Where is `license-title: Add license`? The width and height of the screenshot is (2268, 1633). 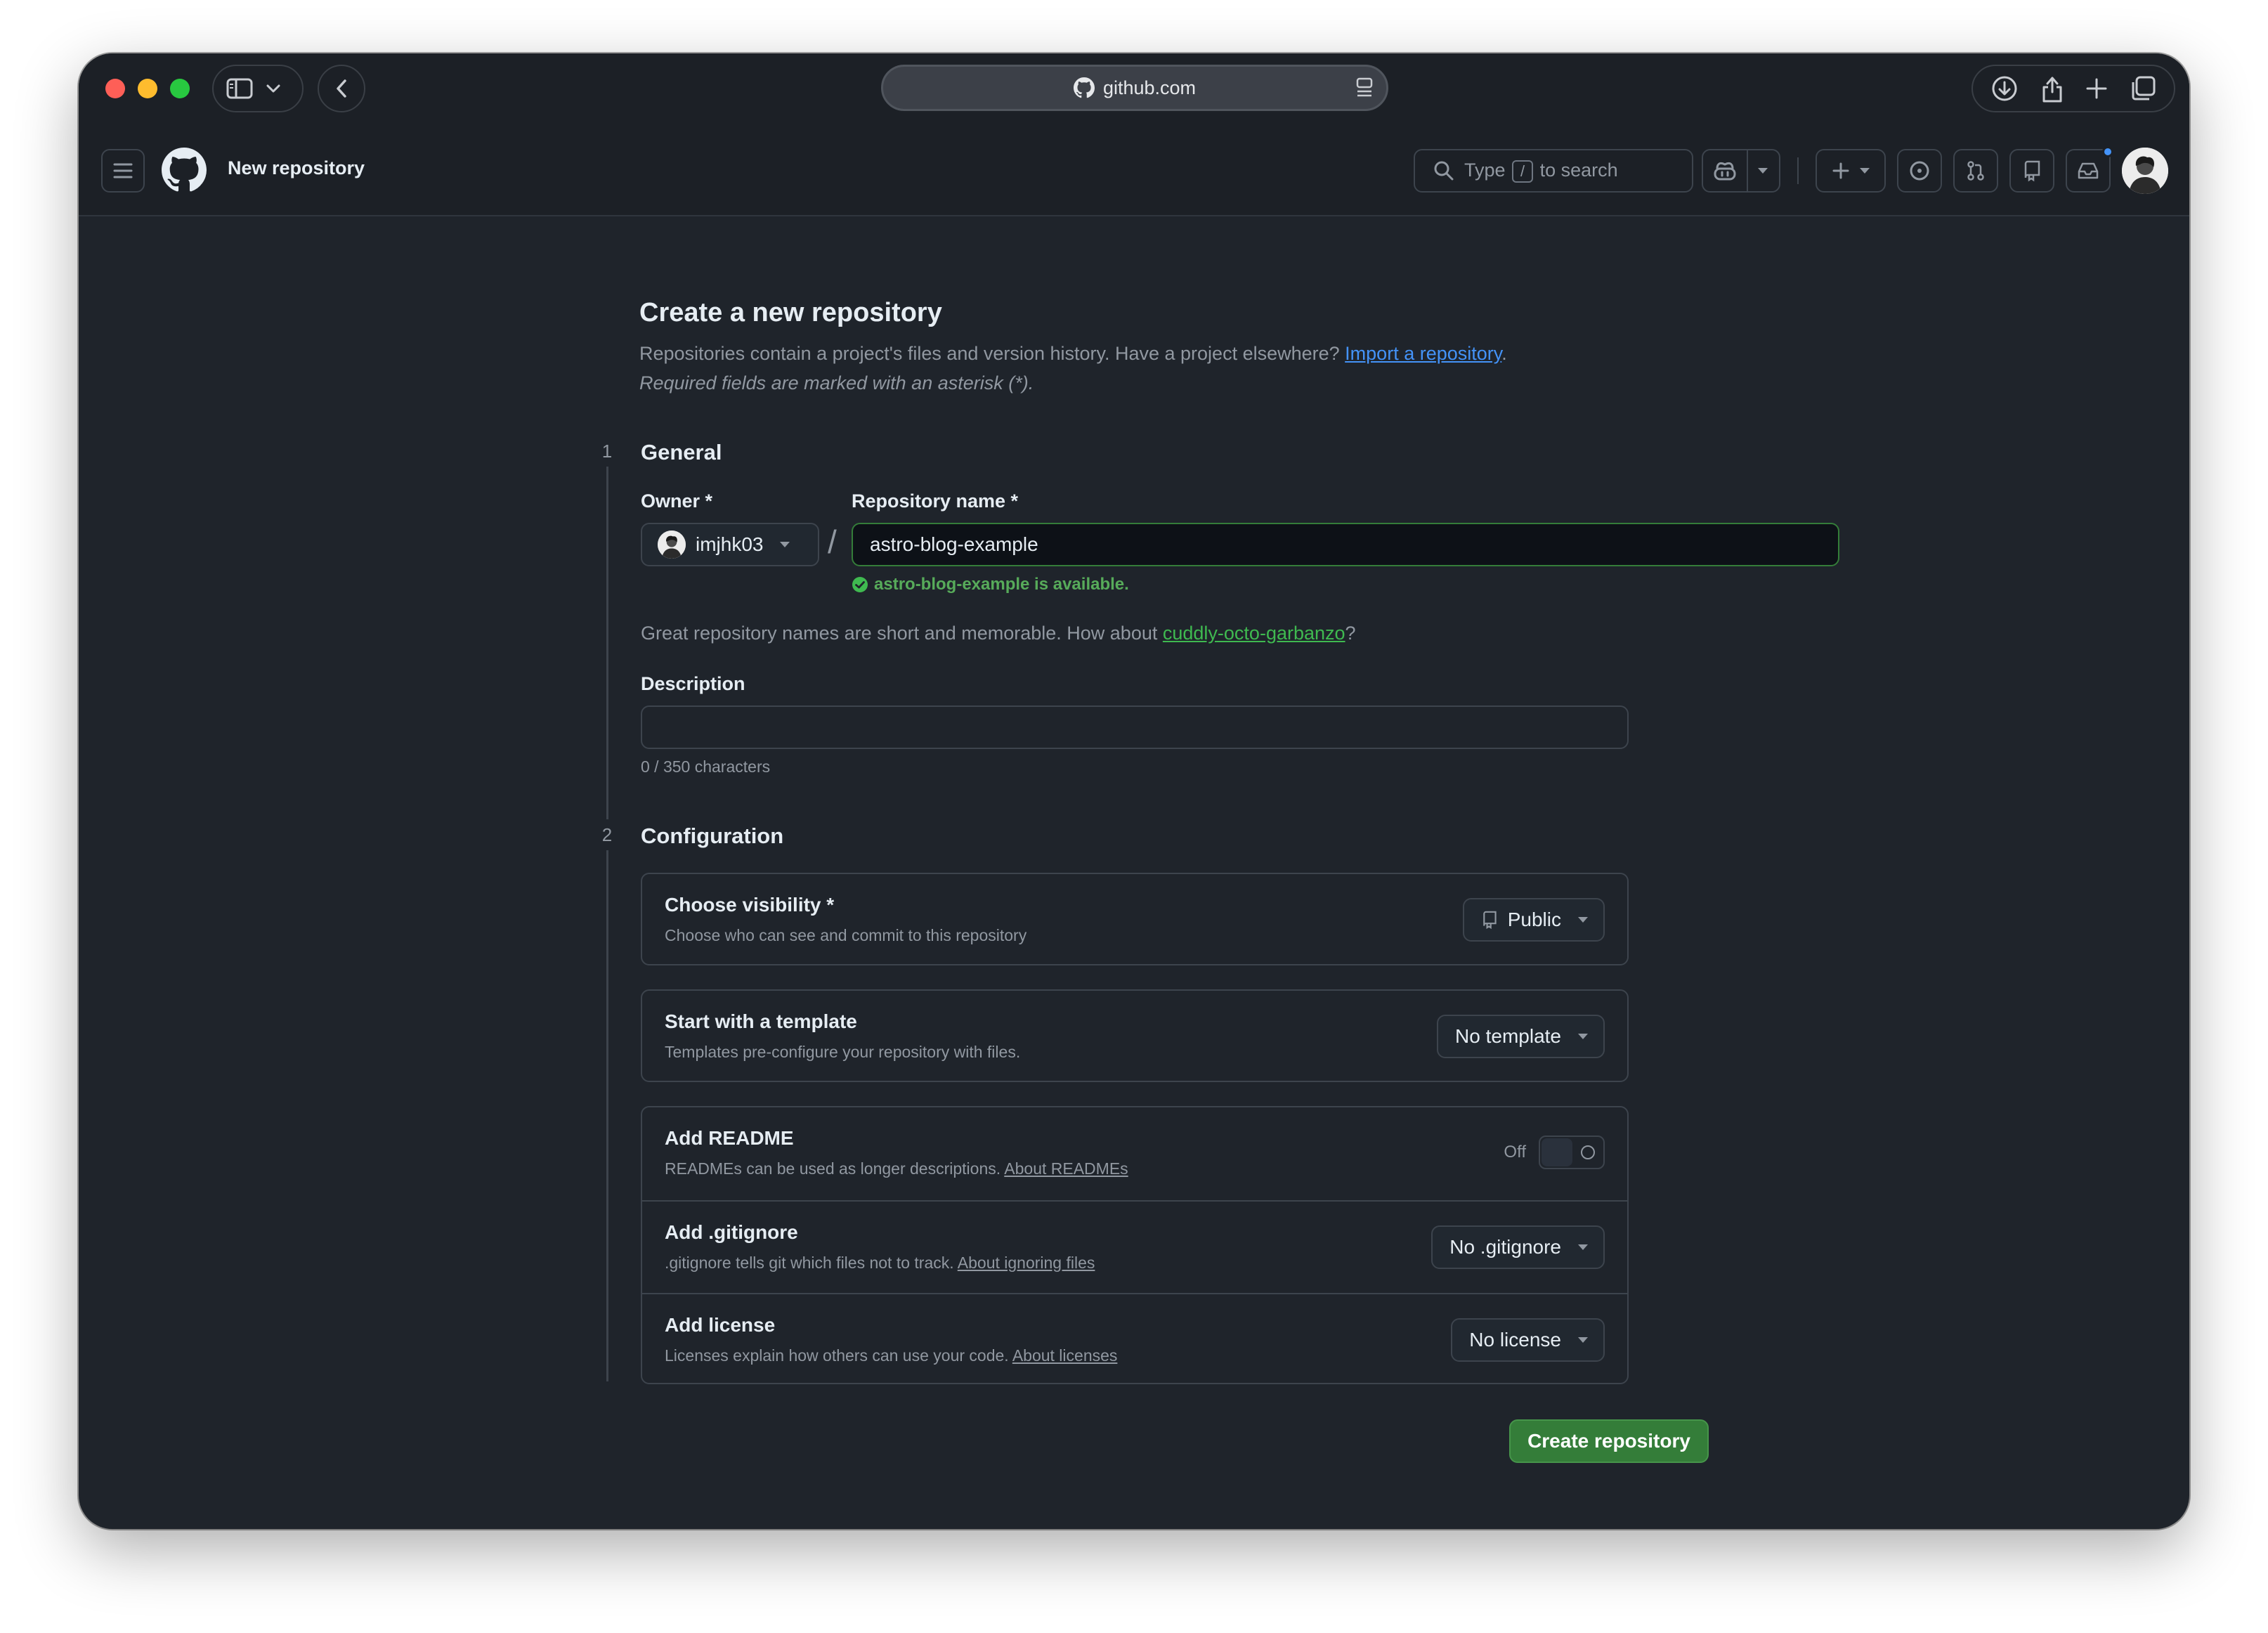
license-title: Add license is located at coordinates (720, 1325).